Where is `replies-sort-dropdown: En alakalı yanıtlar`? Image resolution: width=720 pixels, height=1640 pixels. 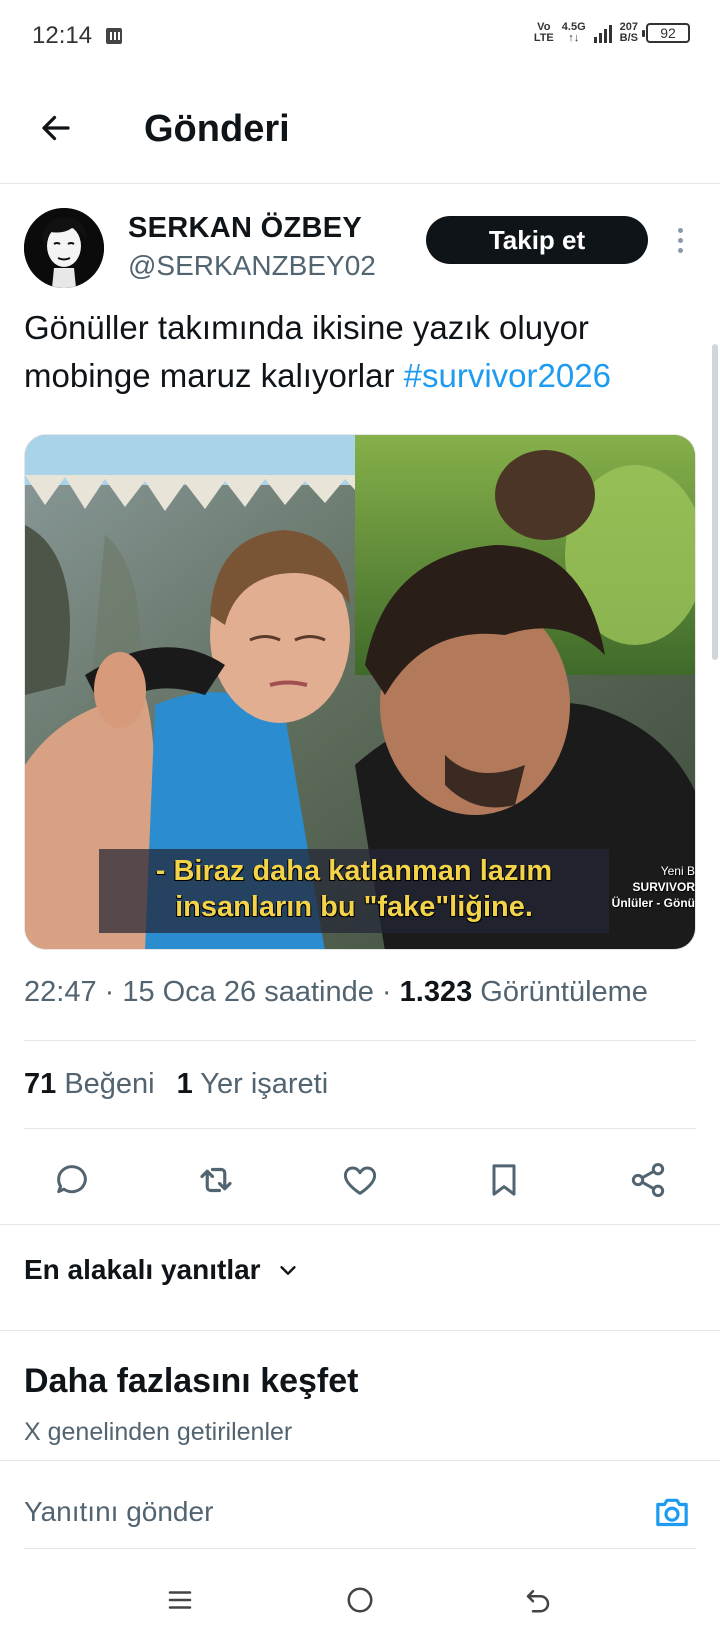
replies-sort-dropdown: En alakalı yanıtlar is located at coordinates (161, 1270).